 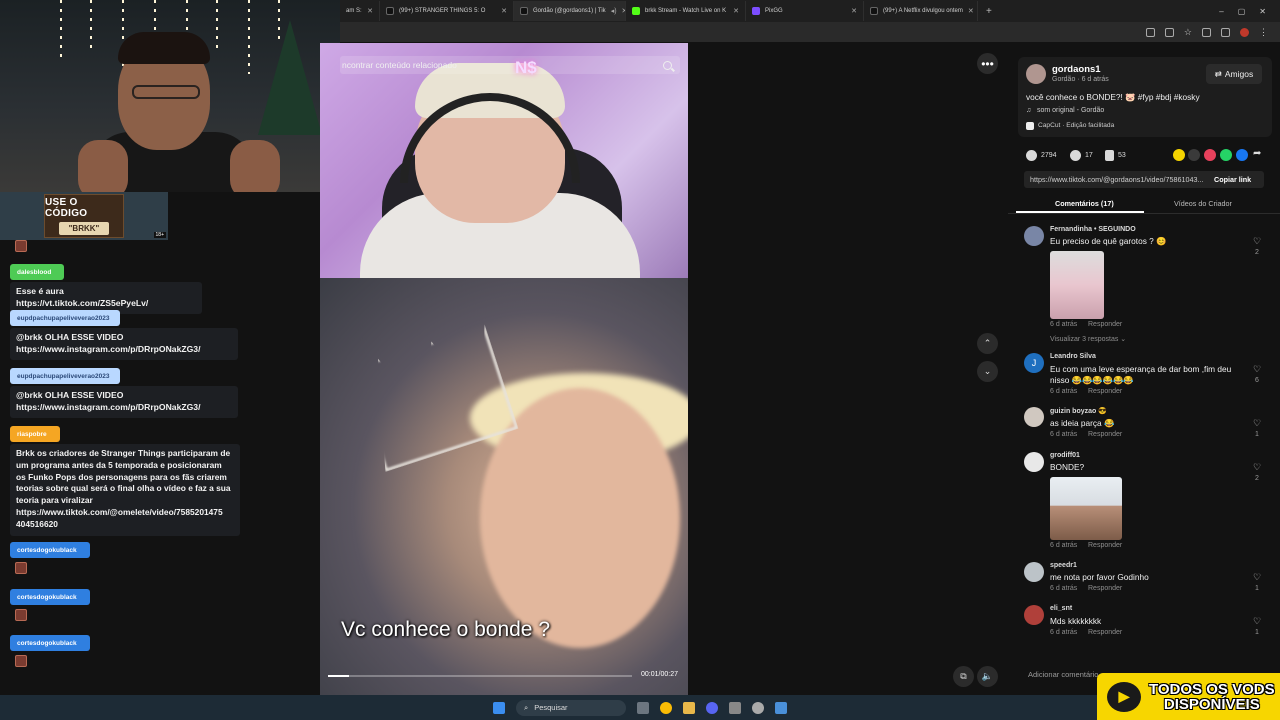 What do you see at coordinates (1061, 608) in the screenshot?
I see `comment-username: eli_snt` at bounding box center [1061, 608].